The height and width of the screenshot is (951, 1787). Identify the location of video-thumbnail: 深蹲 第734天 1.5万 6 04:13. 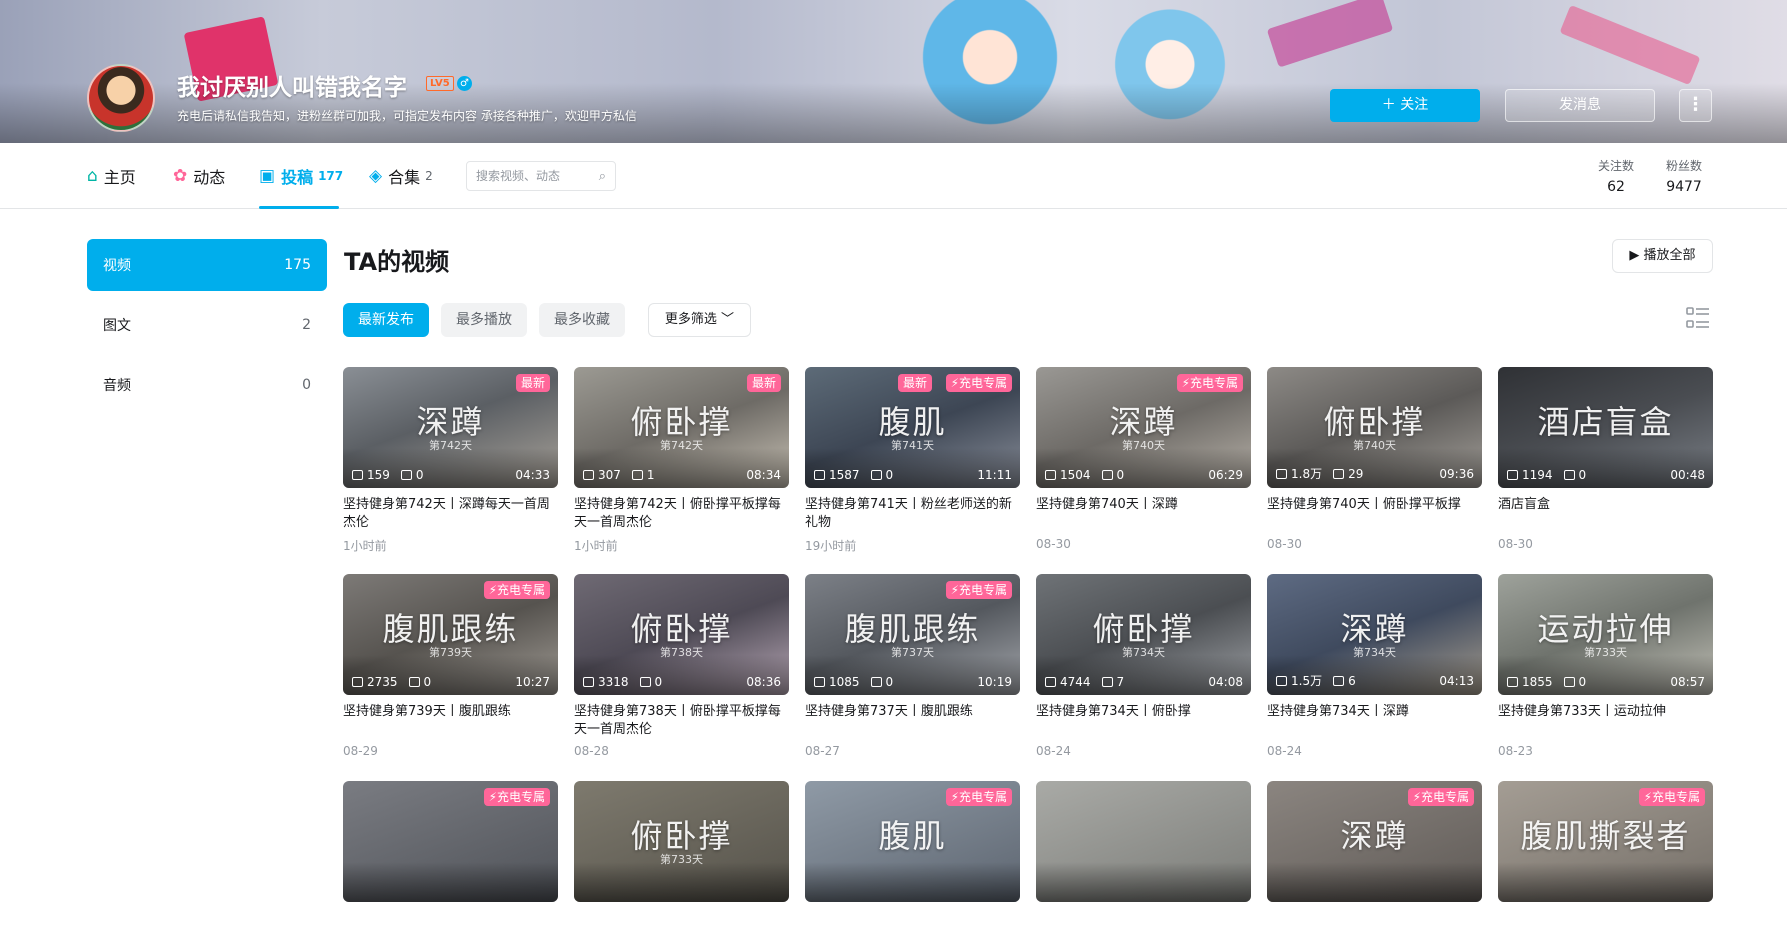
(1374, 634).